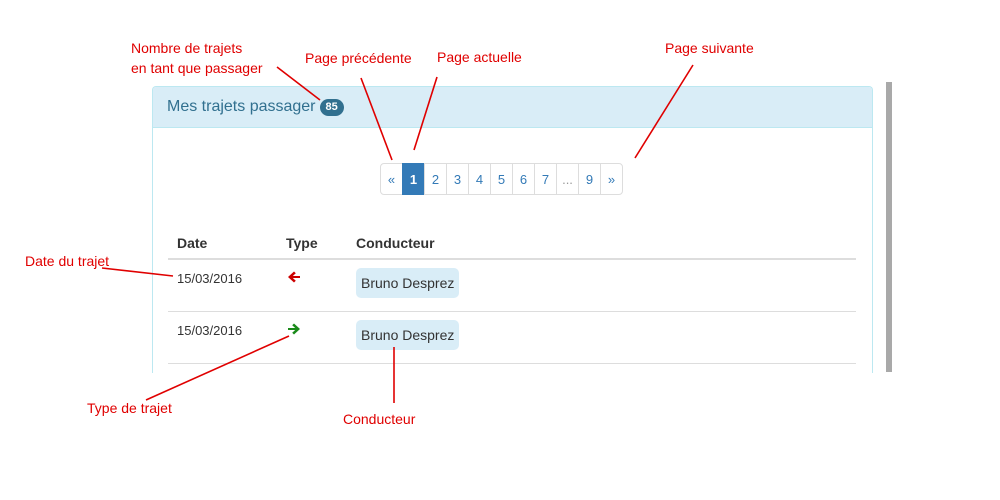 The height and width of the screenshot is (500, 1000). Describe the element at coordinates (479, 57) in the screenshot. I see `annotation-current-page: Page actuelle` at that location.